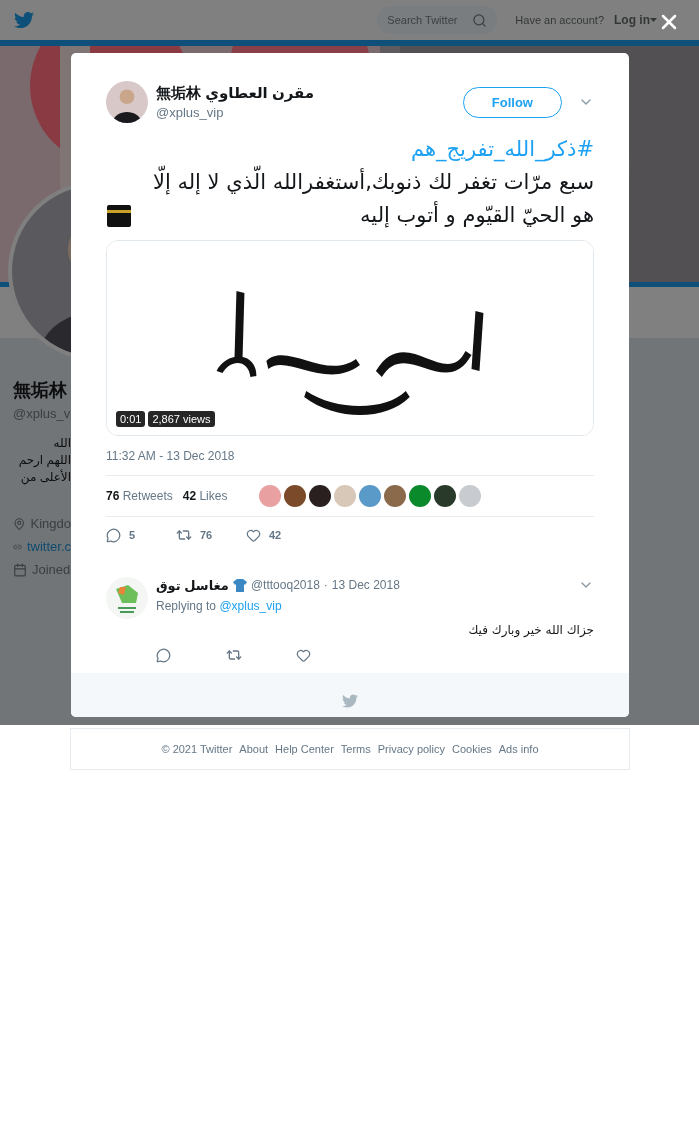 This screenshot has height=1137, width=699. I want to click on footer-link: Help Center, so click(304, 749).